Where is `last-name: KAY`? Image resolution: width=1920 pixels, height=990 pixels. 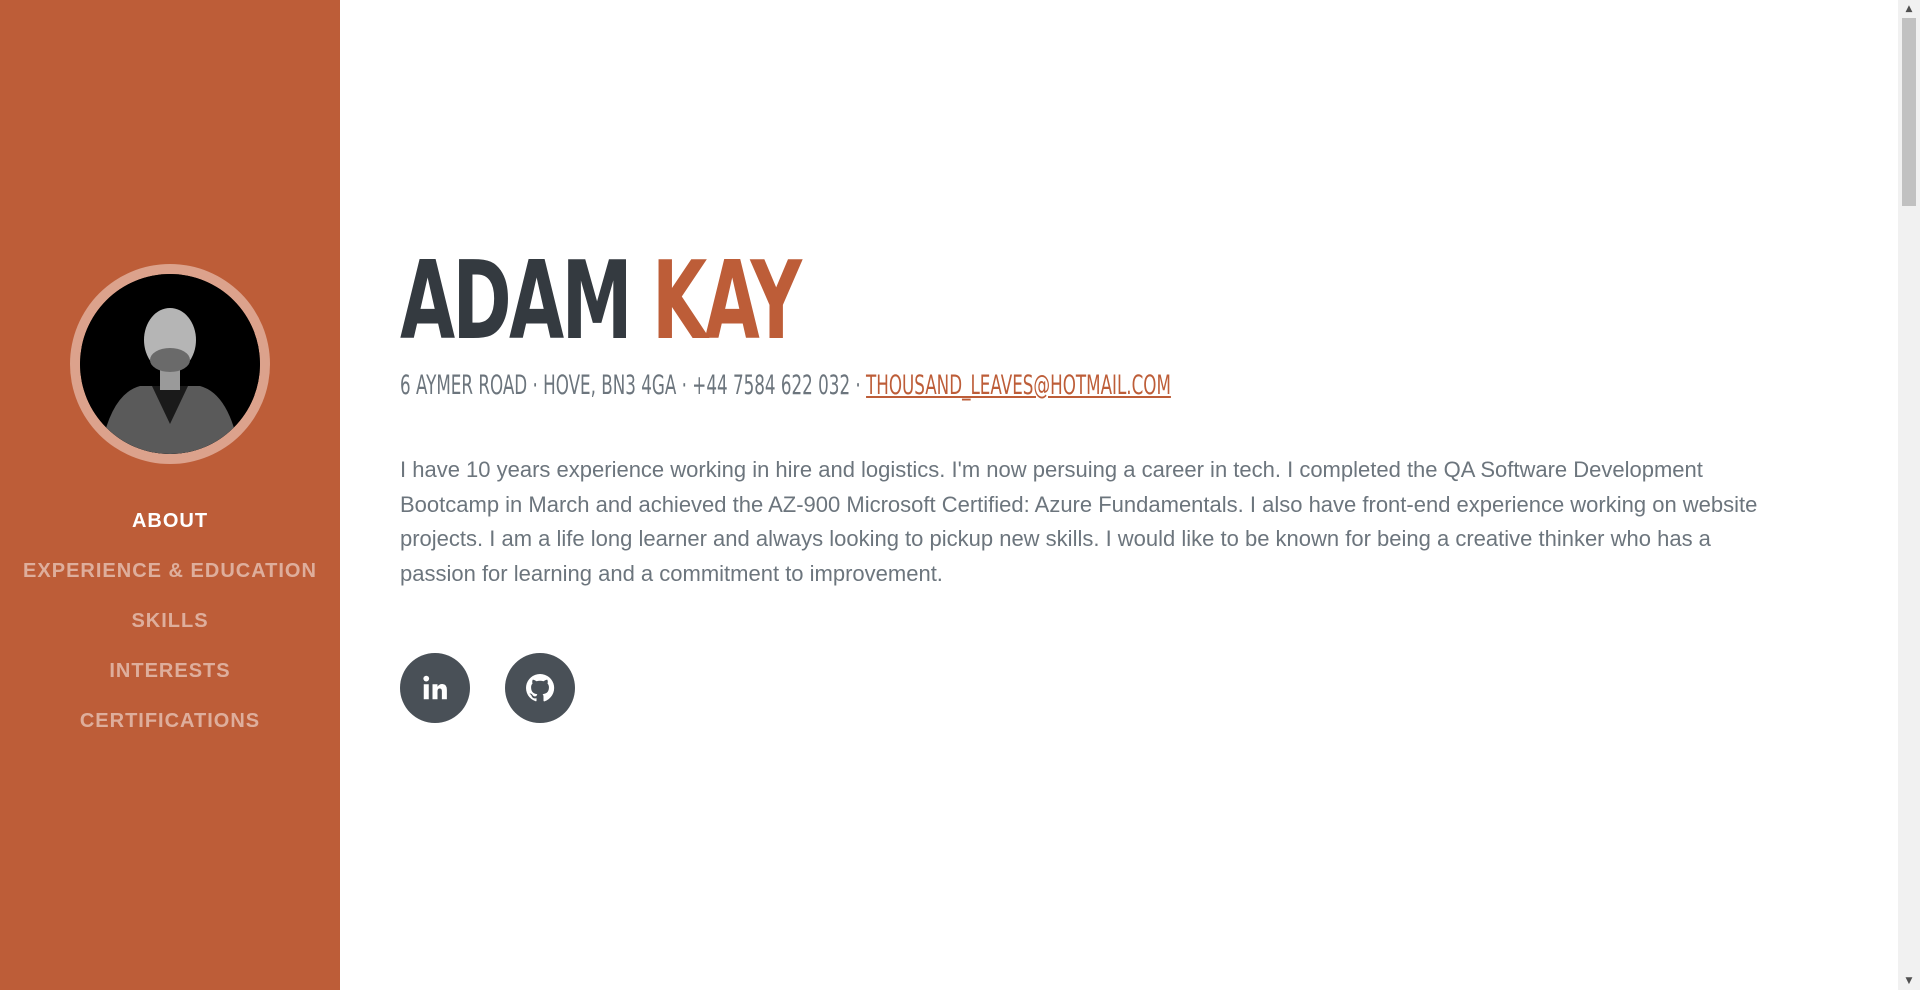 last-name: KAY is located at coordinates (727, 301).